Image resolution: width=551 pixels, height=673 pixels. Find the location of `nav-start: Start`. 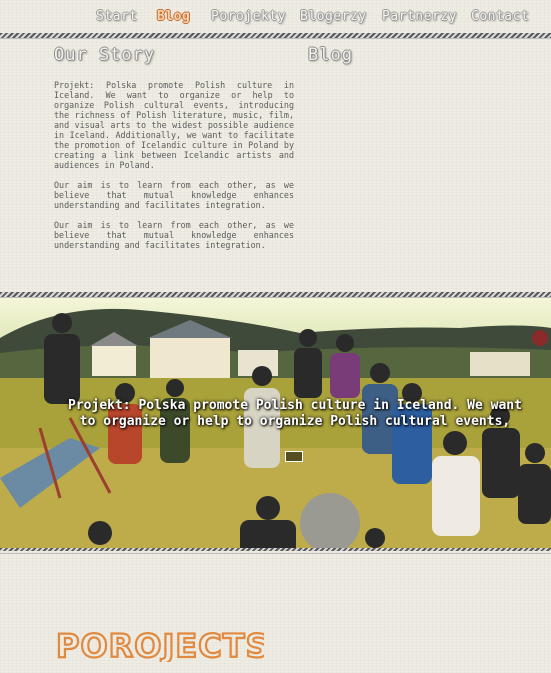

nav-start: Start is located at coordinates (117, 16).